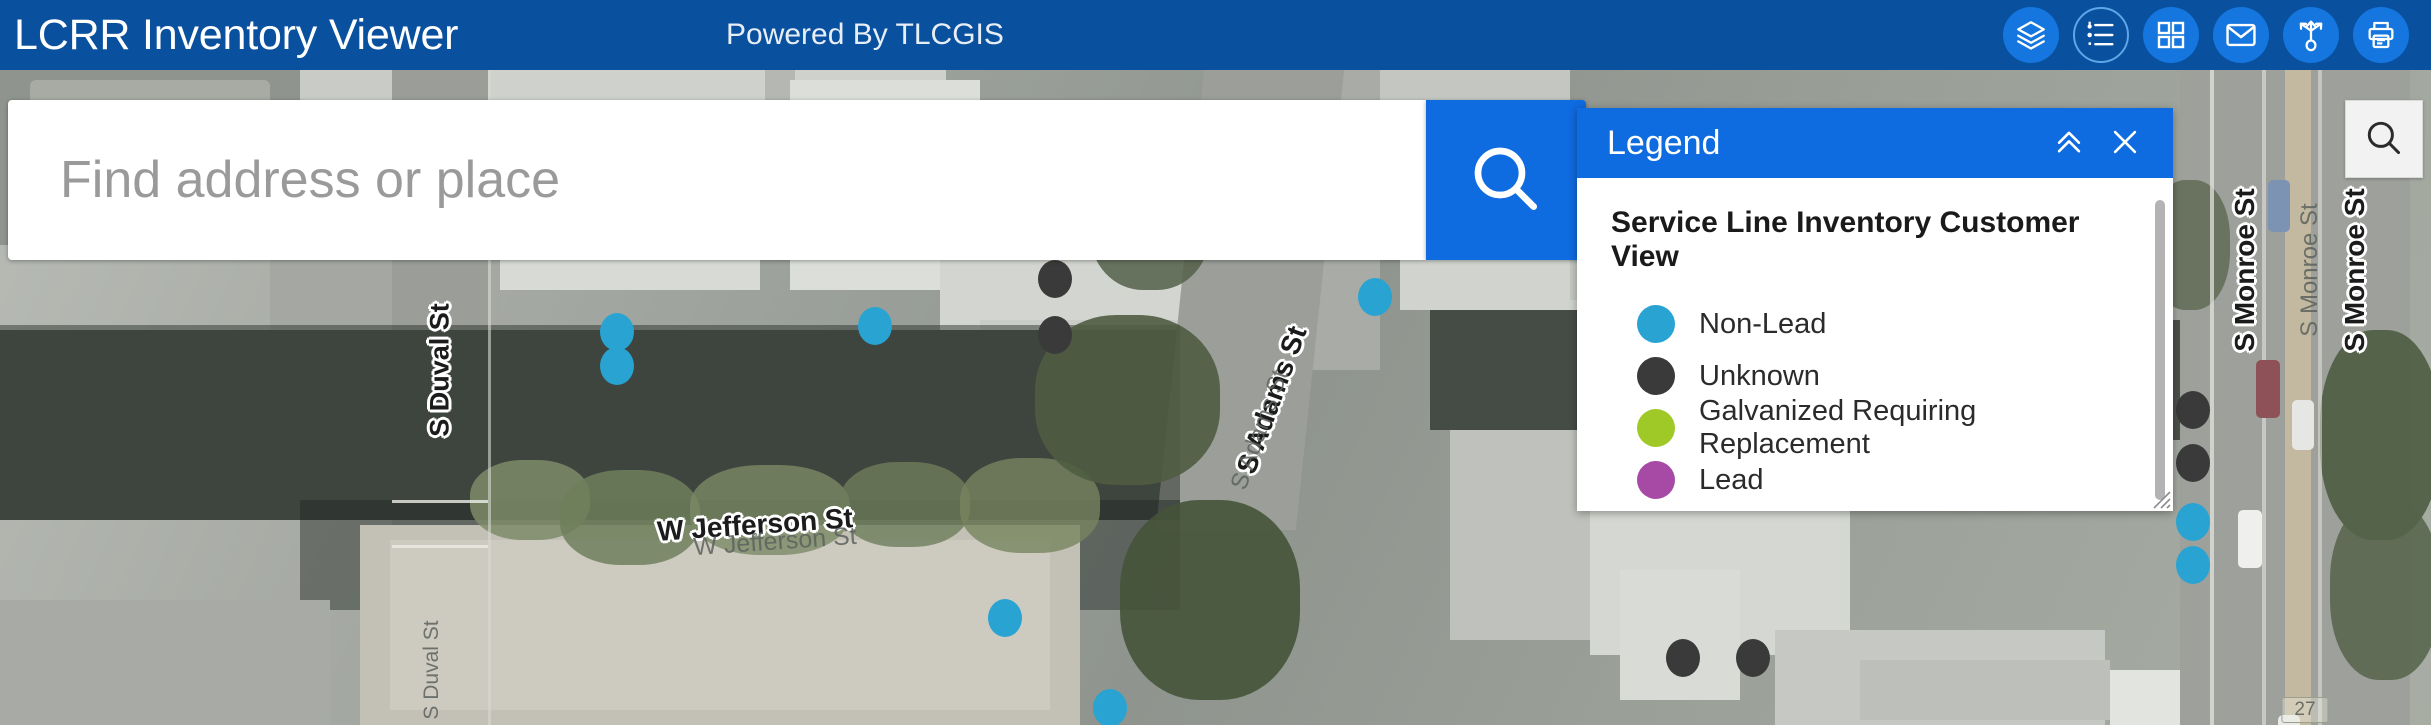 The height and width of the screenshot is (725, 2431). I want to click on legend-panel-title: Legend, so click(1664, 143).